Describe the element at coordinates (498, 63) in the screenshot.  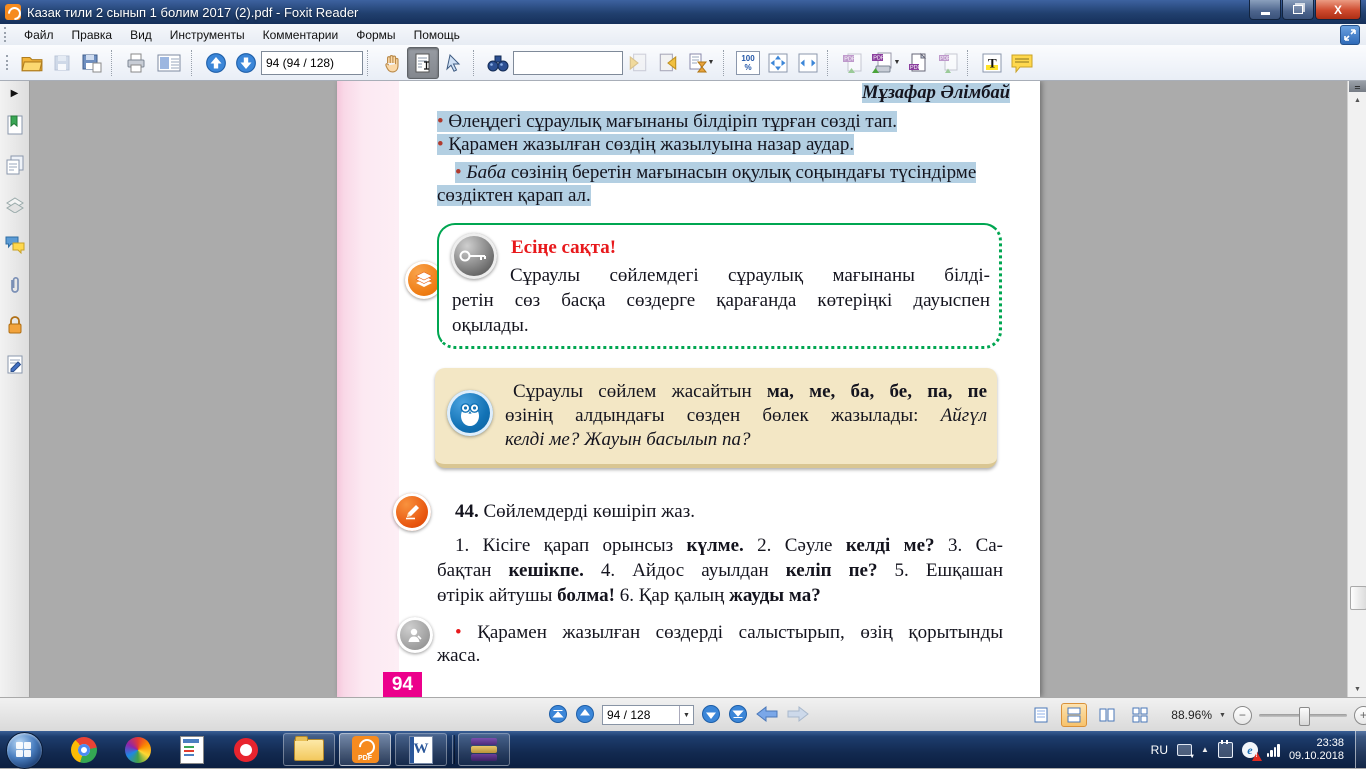
I see `find-button` at that location.